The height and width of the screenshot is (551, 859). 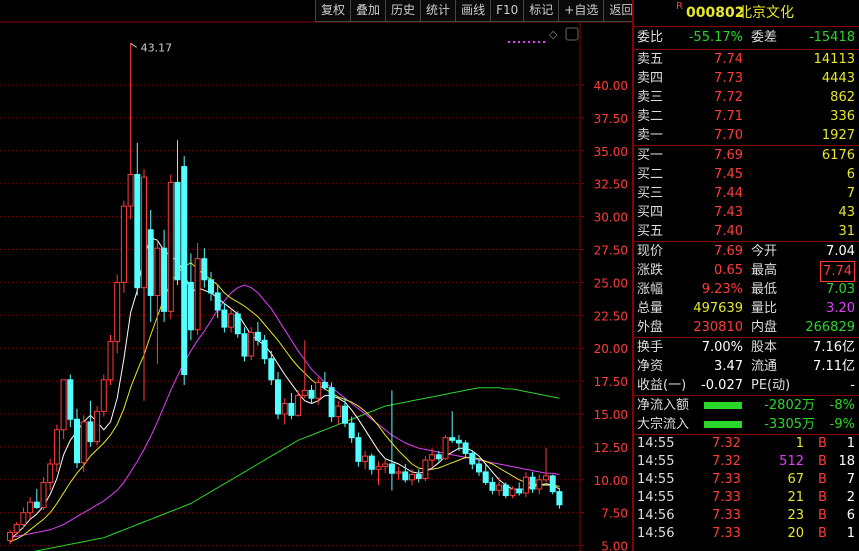 I want to click on weibi-row: 委比 -55.17% 委差 -15418, so click(x=746, y=37).